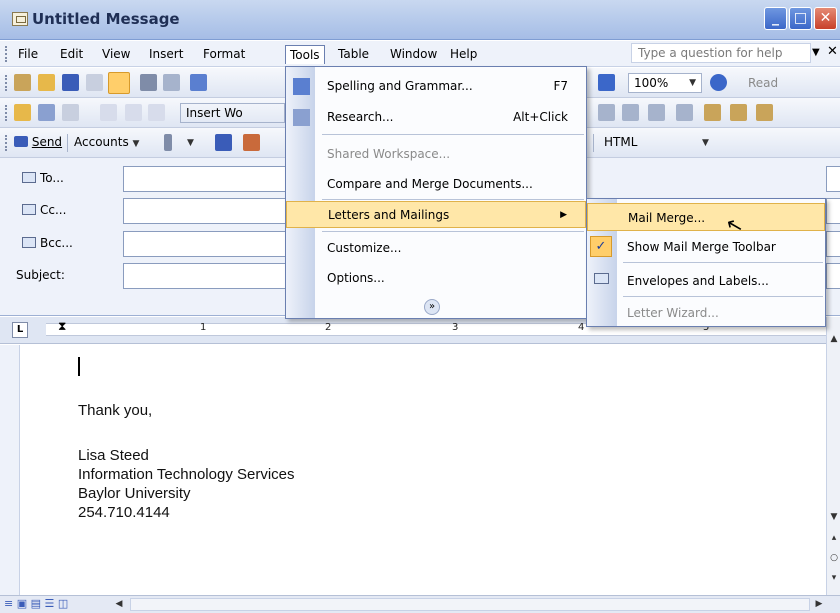 This screenshot has height=613, width=840. I want to click on accounts-label: Accounts, so click(101, 142).